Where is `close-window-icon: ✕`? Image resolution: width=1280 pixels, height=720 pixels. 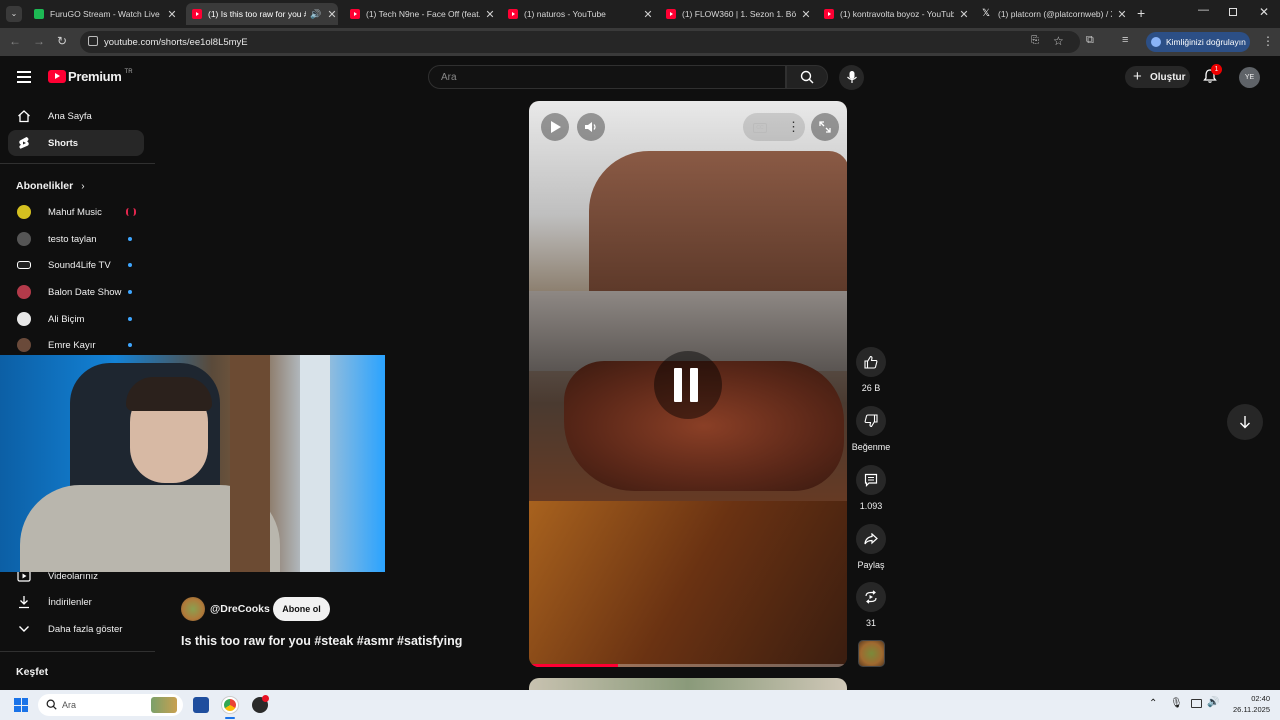 close-window-icon: ✕ is located at coordinates (1264, 12).